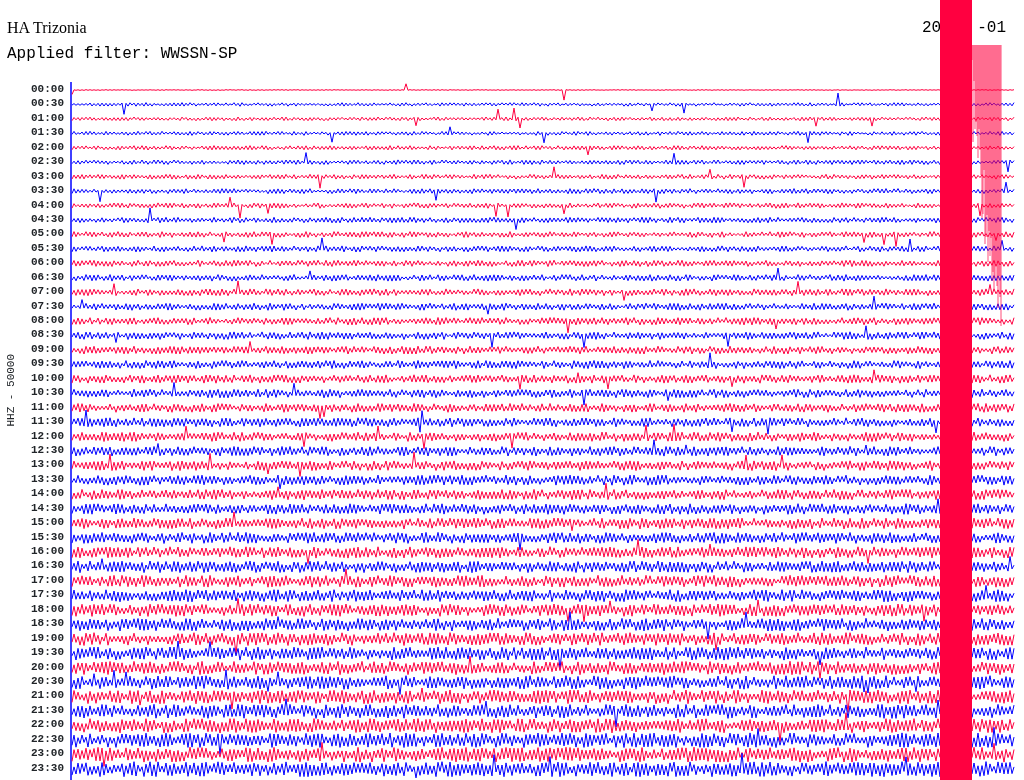 Image resolution: width=1024 pixels, height=780 pixels. Describe the element at coordinates (47, 147) in the screenshot. I see `time-label: 02:00` at that location.